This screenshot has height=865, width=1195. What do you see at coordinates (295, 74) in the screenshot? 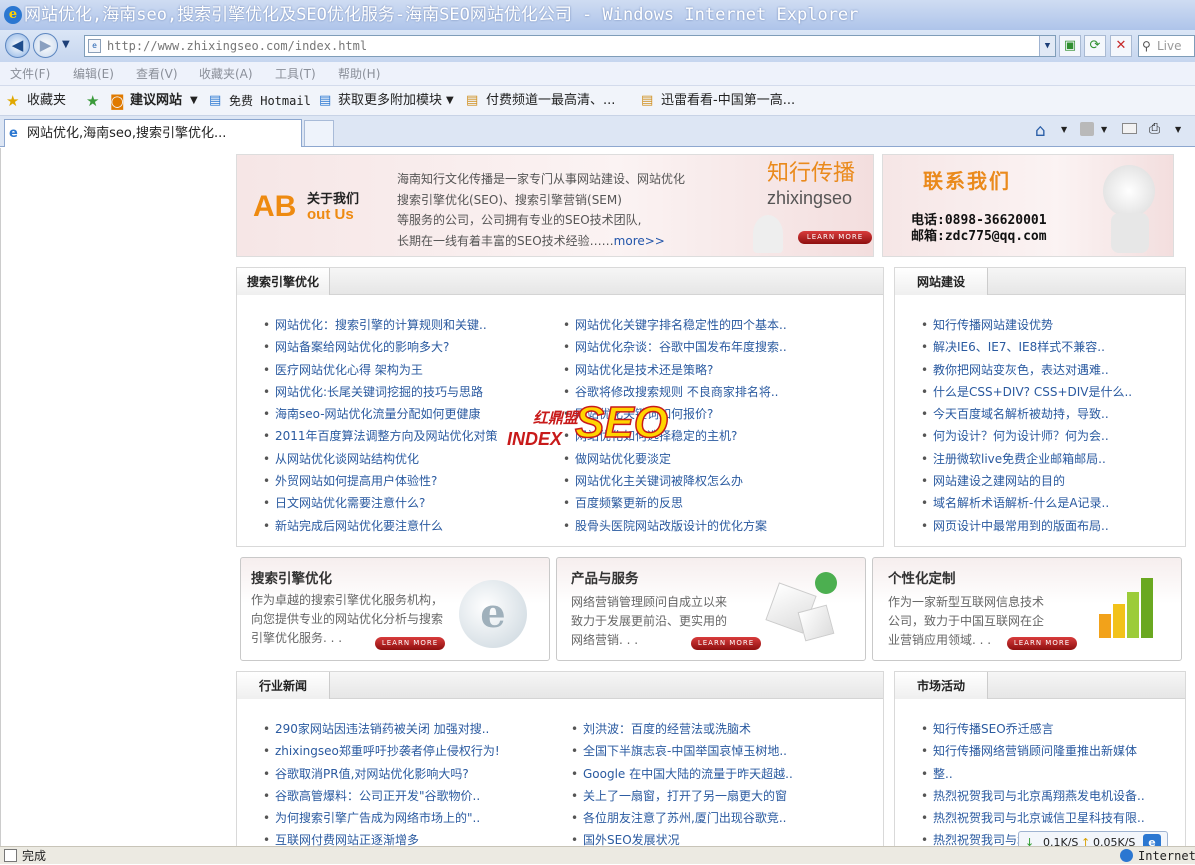
I see `menu-tools: 工具(T)` at bounding box center [295, 74].